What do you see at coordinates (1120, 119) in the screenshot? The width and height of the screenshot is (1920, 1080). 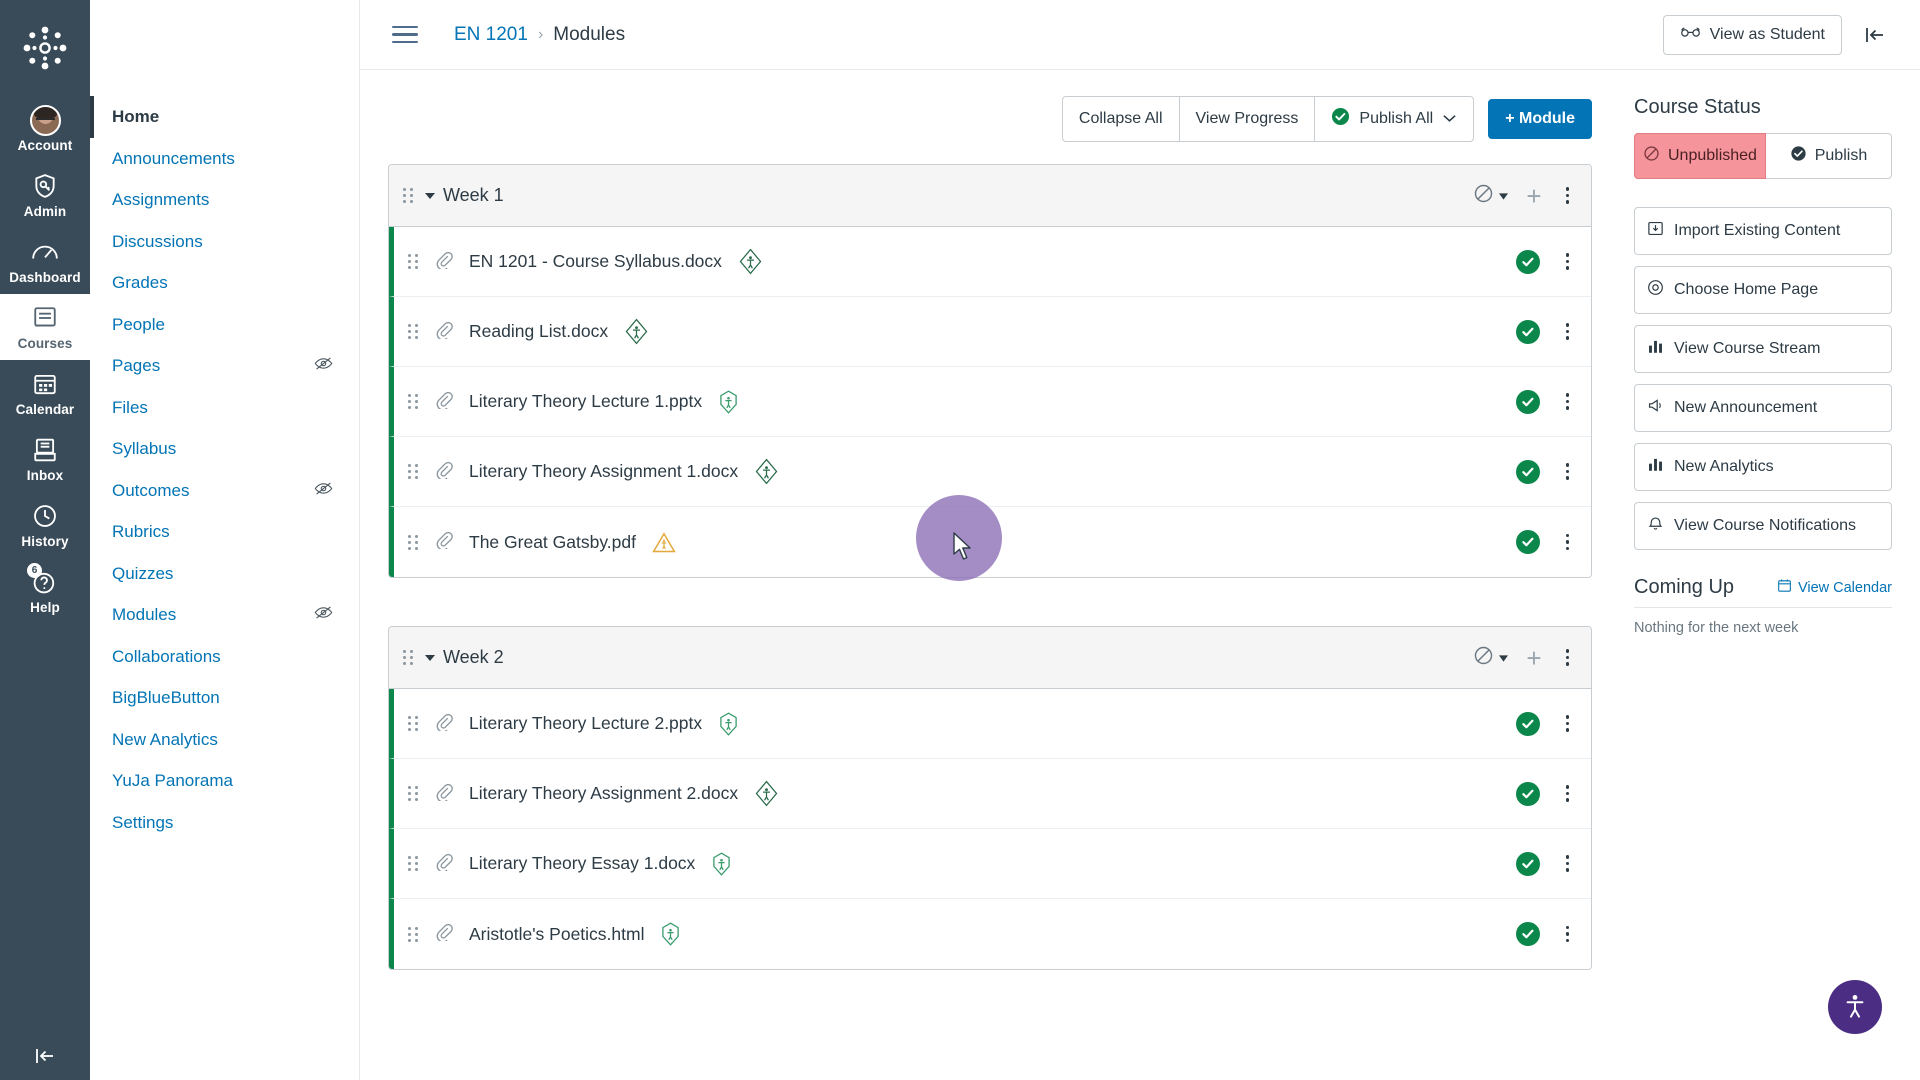 I see `collapse-all-button: Collapse All` at bounding box center [1120, 119].